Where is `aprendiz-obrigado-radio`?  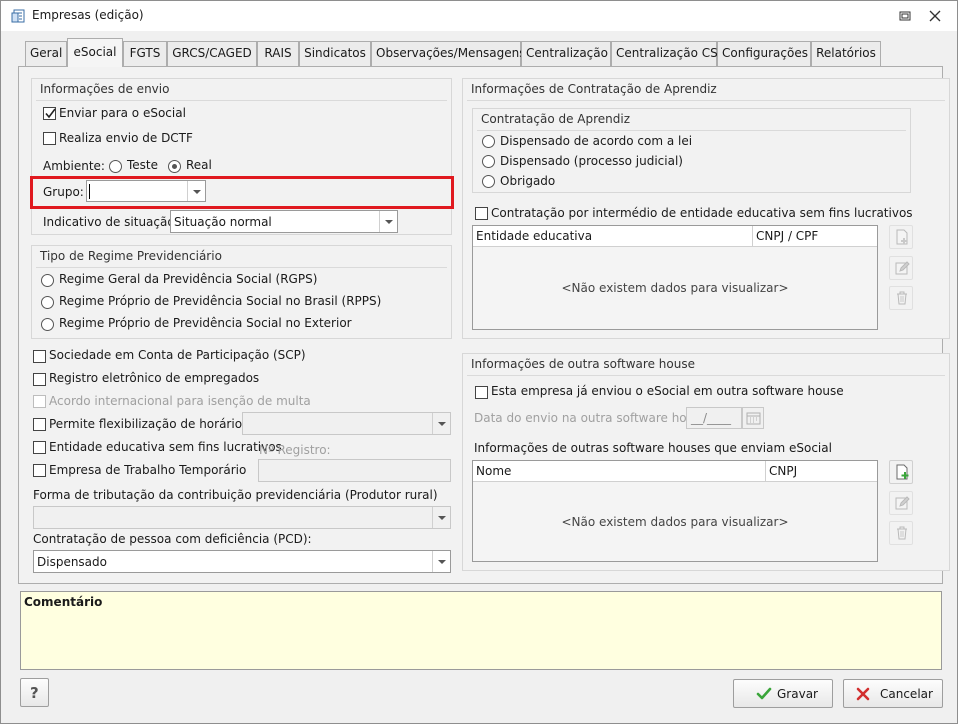 aprendiz-obrigado-radio is located at coordinates (488, 181).